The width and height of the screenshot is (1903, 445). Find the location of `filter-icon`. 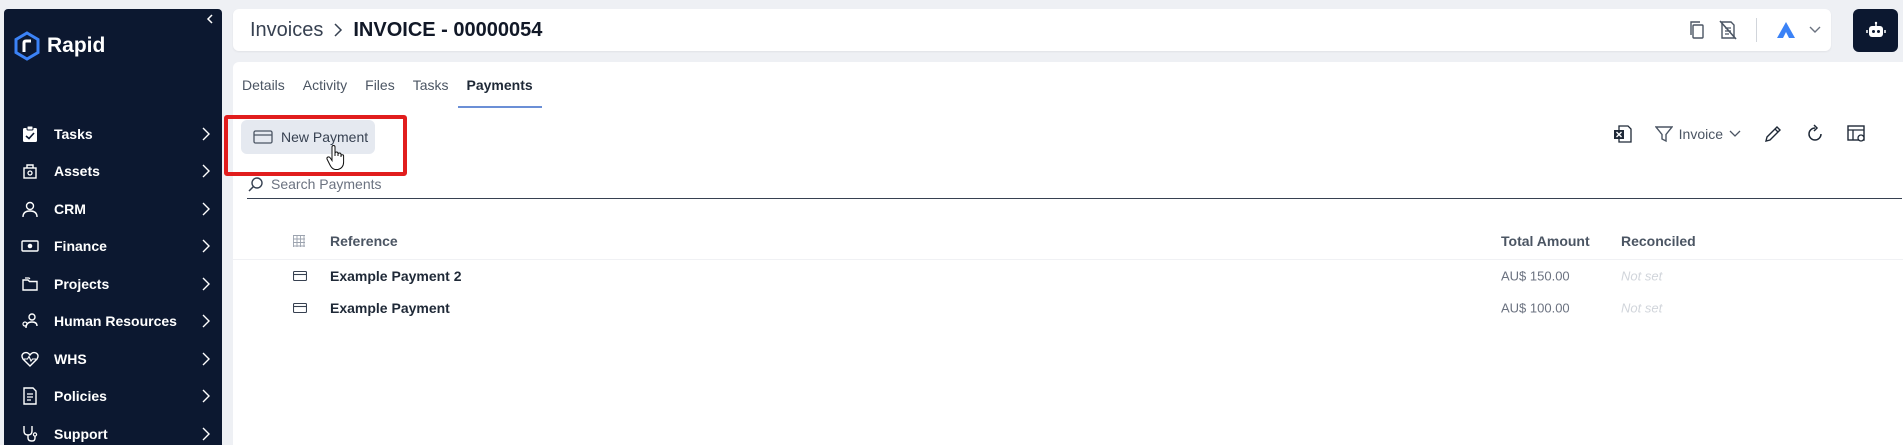

filter-icon is located at coordinates (1663, 134).